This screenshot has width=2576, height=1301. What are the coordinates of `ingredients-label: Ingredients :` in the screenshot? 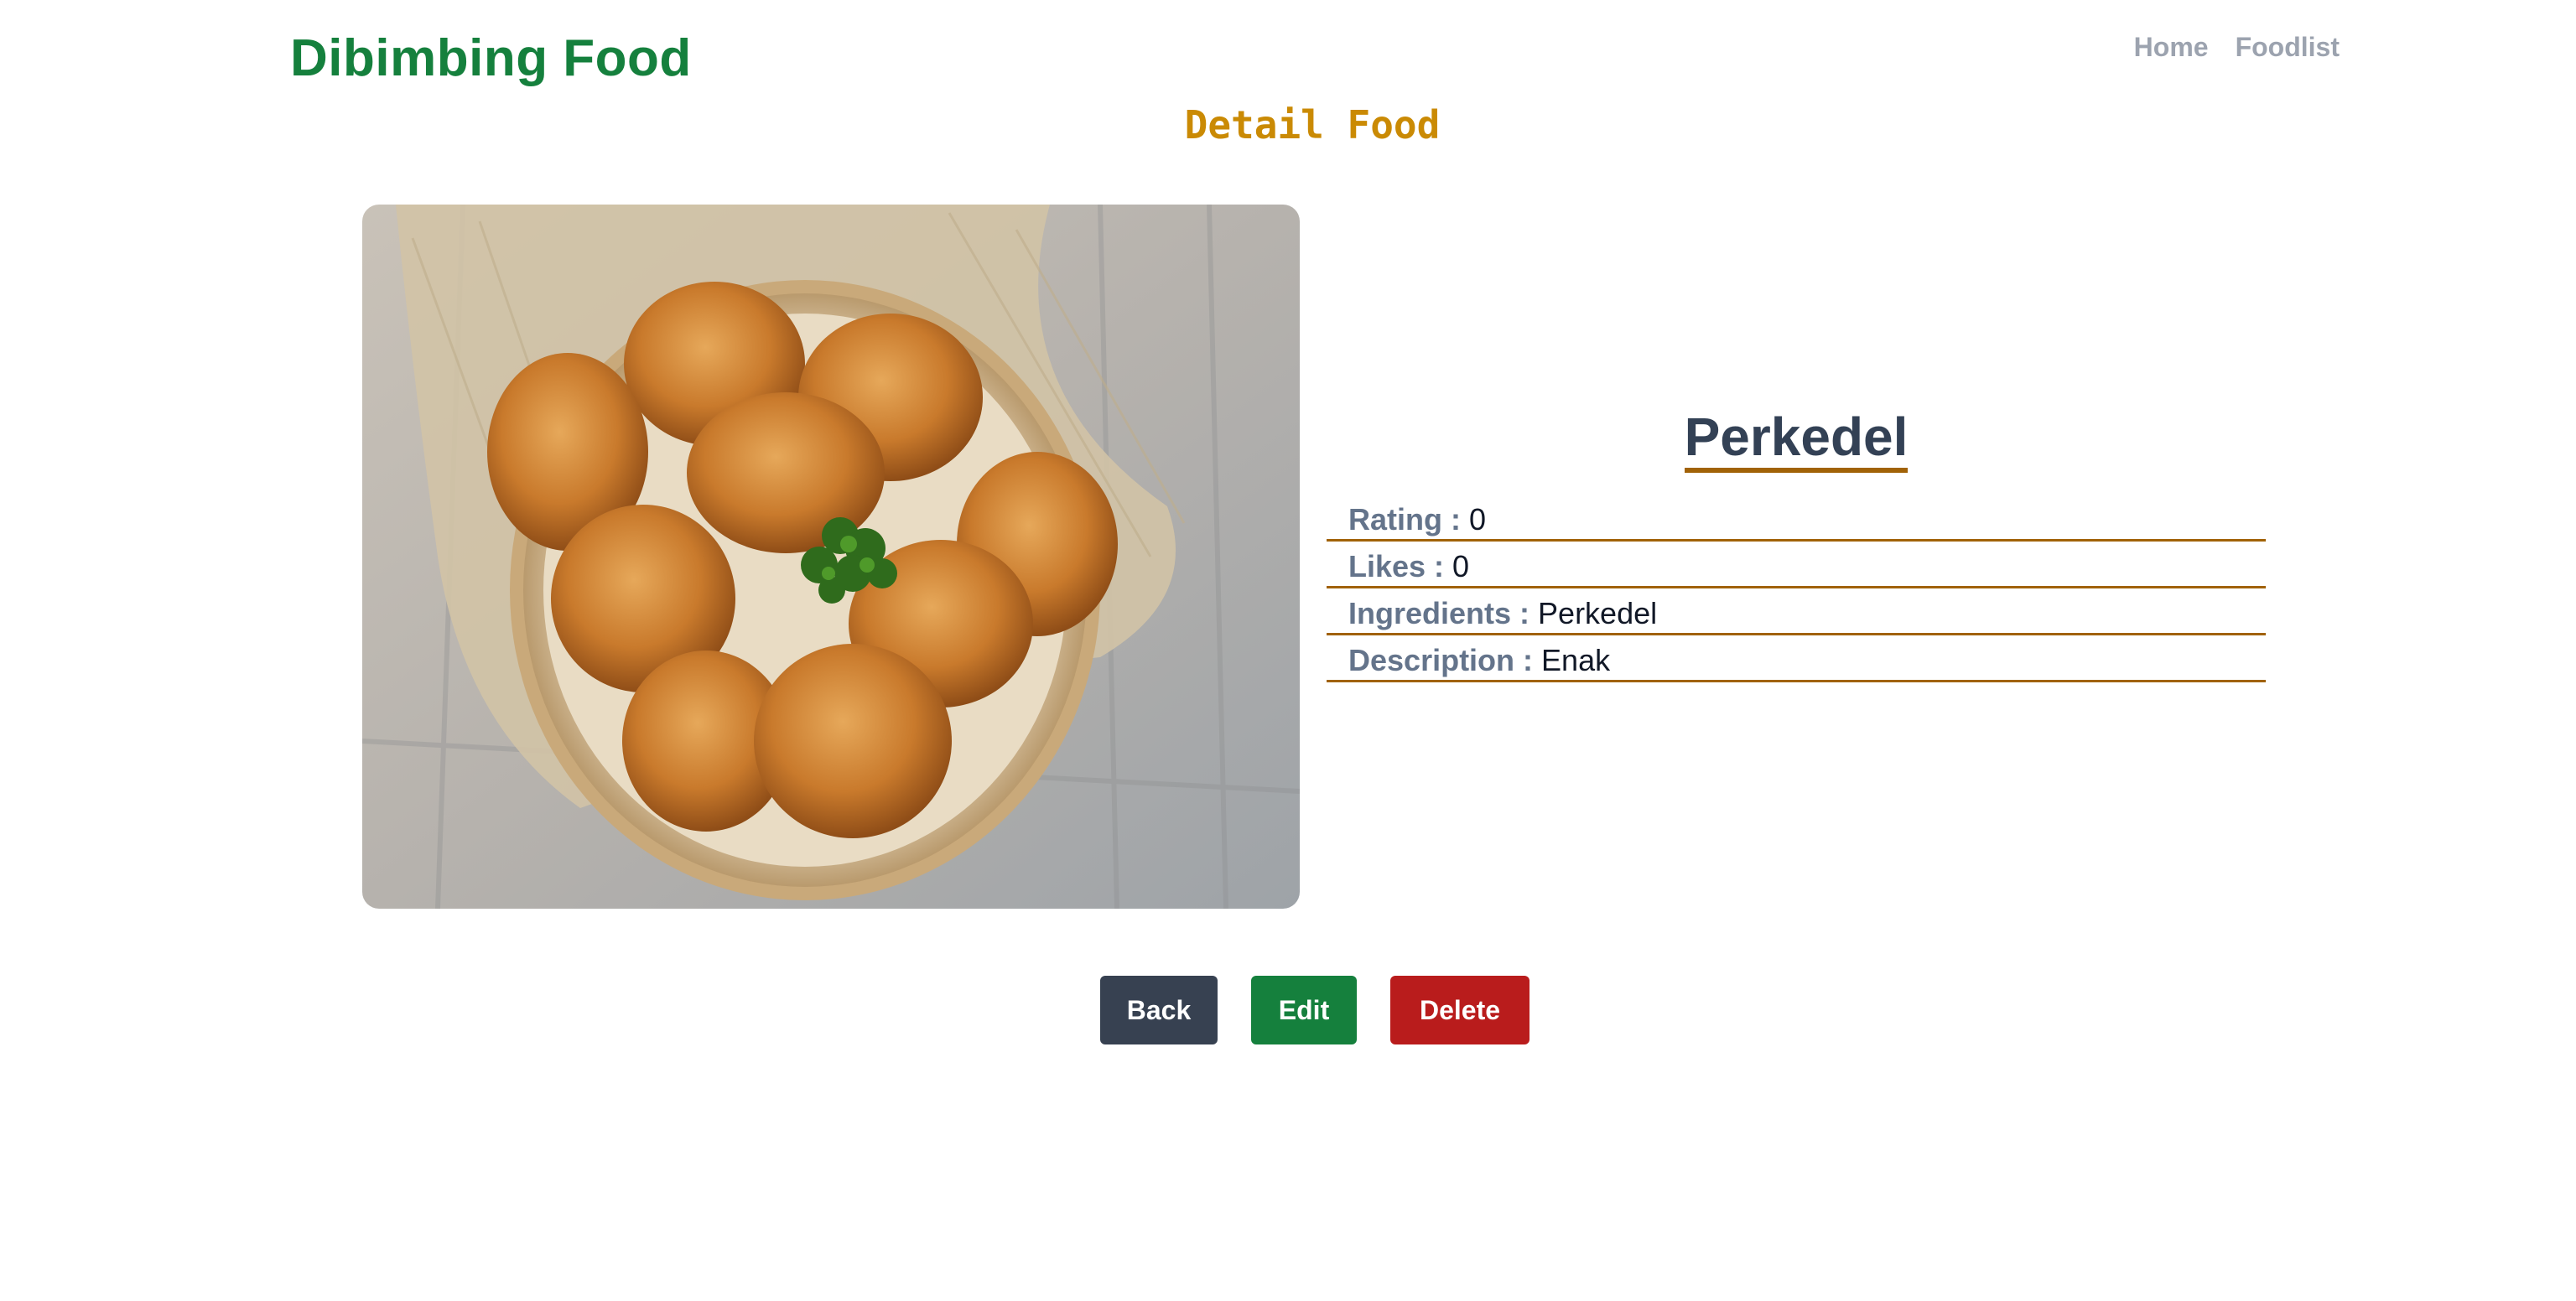 It's located at (1439, 613).